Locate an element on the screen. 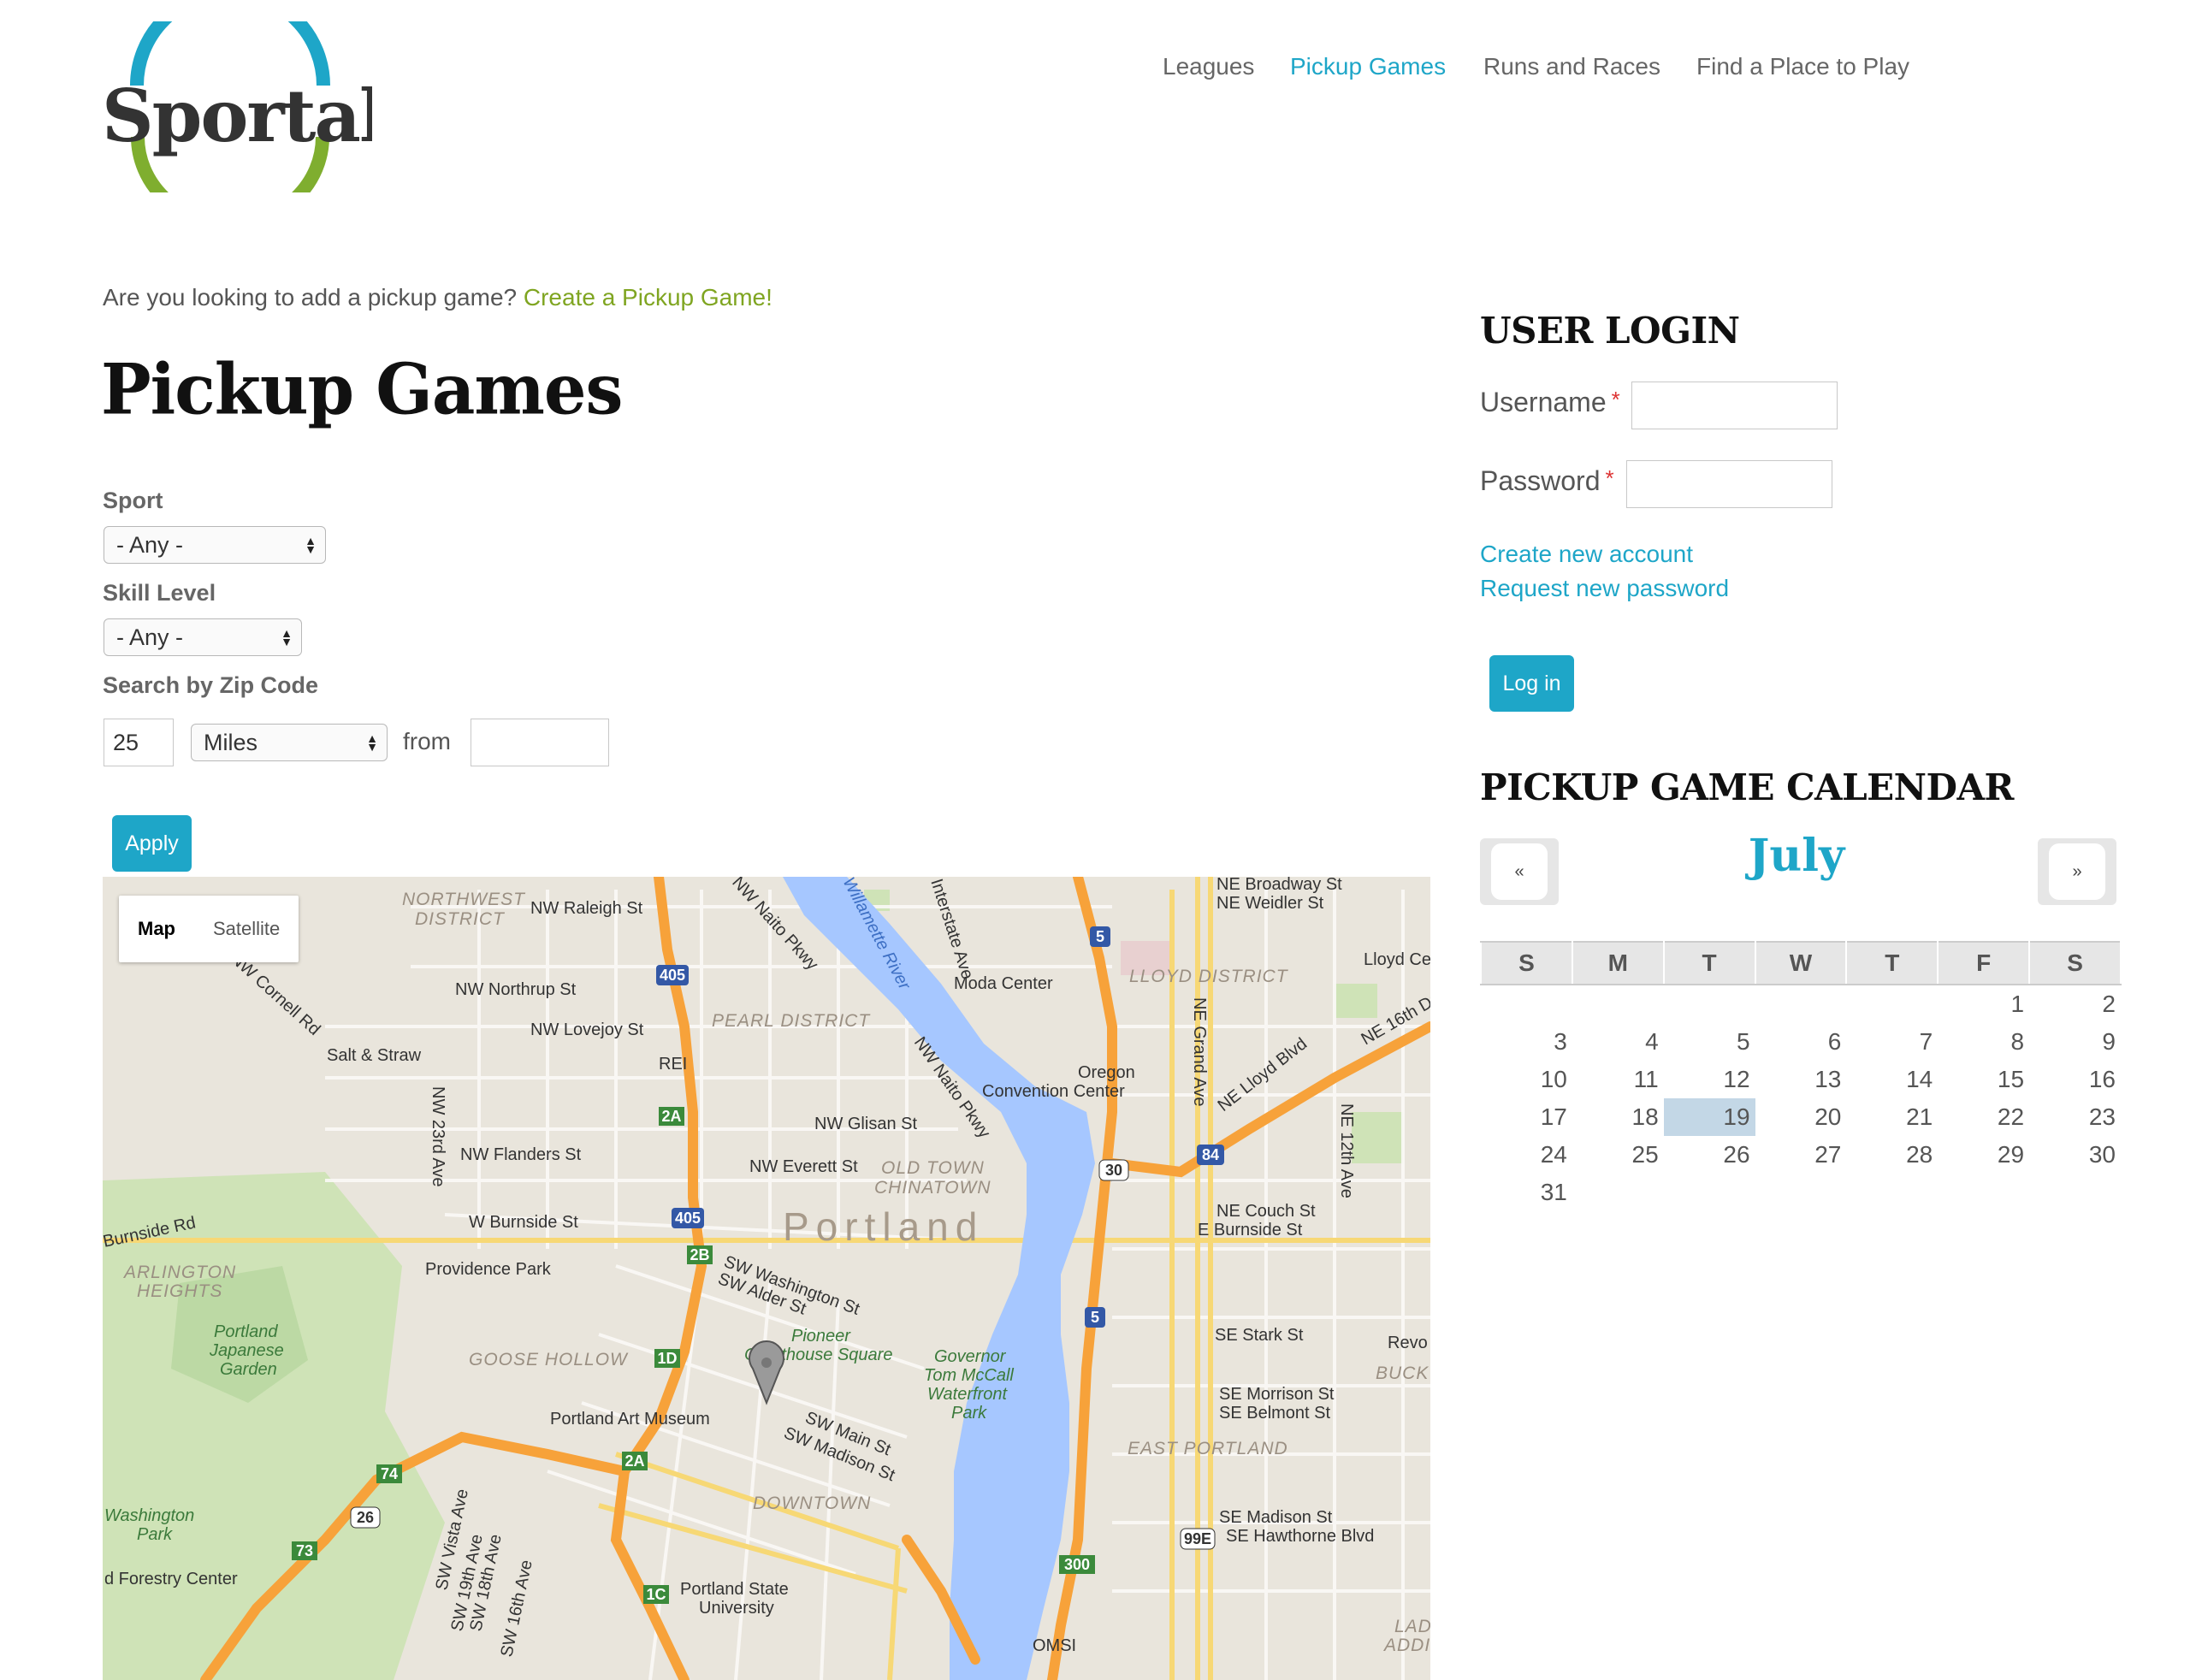 This screenshot has width=2202, height=1680. label-stark: SE Stark St is located at coordinates (1260, 1335).